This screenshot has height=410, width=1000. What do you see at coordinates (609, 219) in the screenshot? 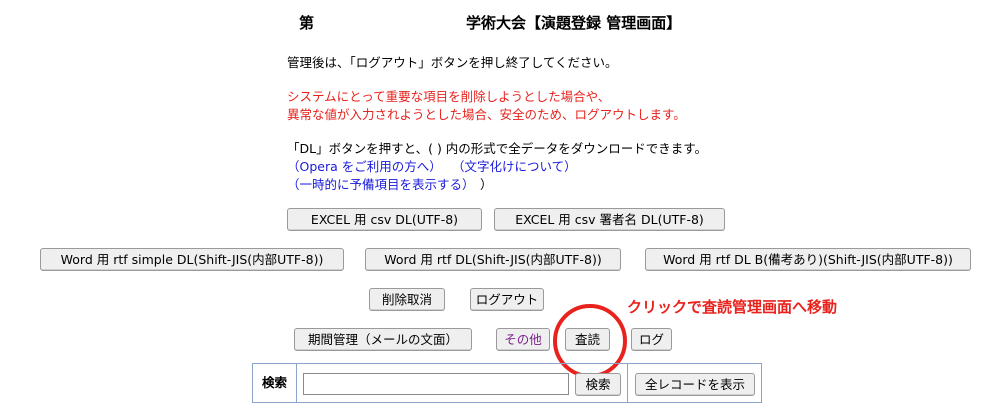
I see `excel-csv-author-download-button: EXCEL 用 csv 署者名 DL(UTF-8)` at bounding box center [609, 219].